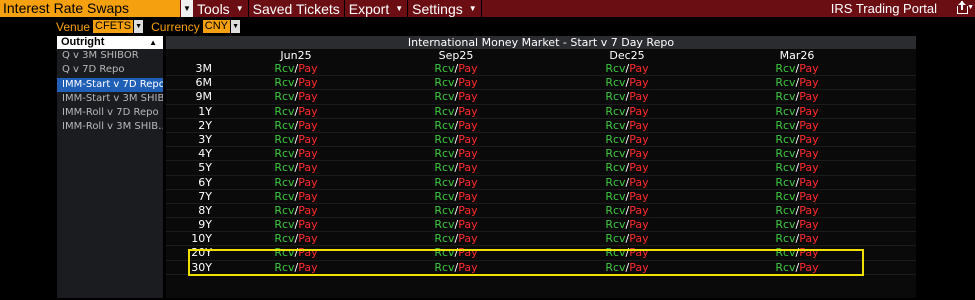 The width and height of the screenshot is (975, 300). Describe the element at coordinates (110, 113) in the screenshot. I see `sidebar-item: IMM-Roll v 7D Repo` at that location.